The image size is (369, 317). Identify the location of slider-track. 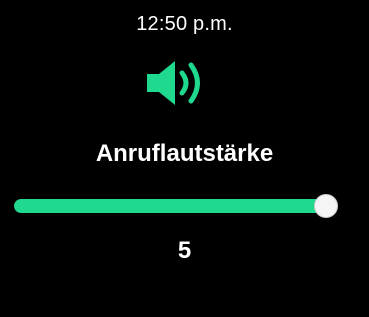
(170, 206).